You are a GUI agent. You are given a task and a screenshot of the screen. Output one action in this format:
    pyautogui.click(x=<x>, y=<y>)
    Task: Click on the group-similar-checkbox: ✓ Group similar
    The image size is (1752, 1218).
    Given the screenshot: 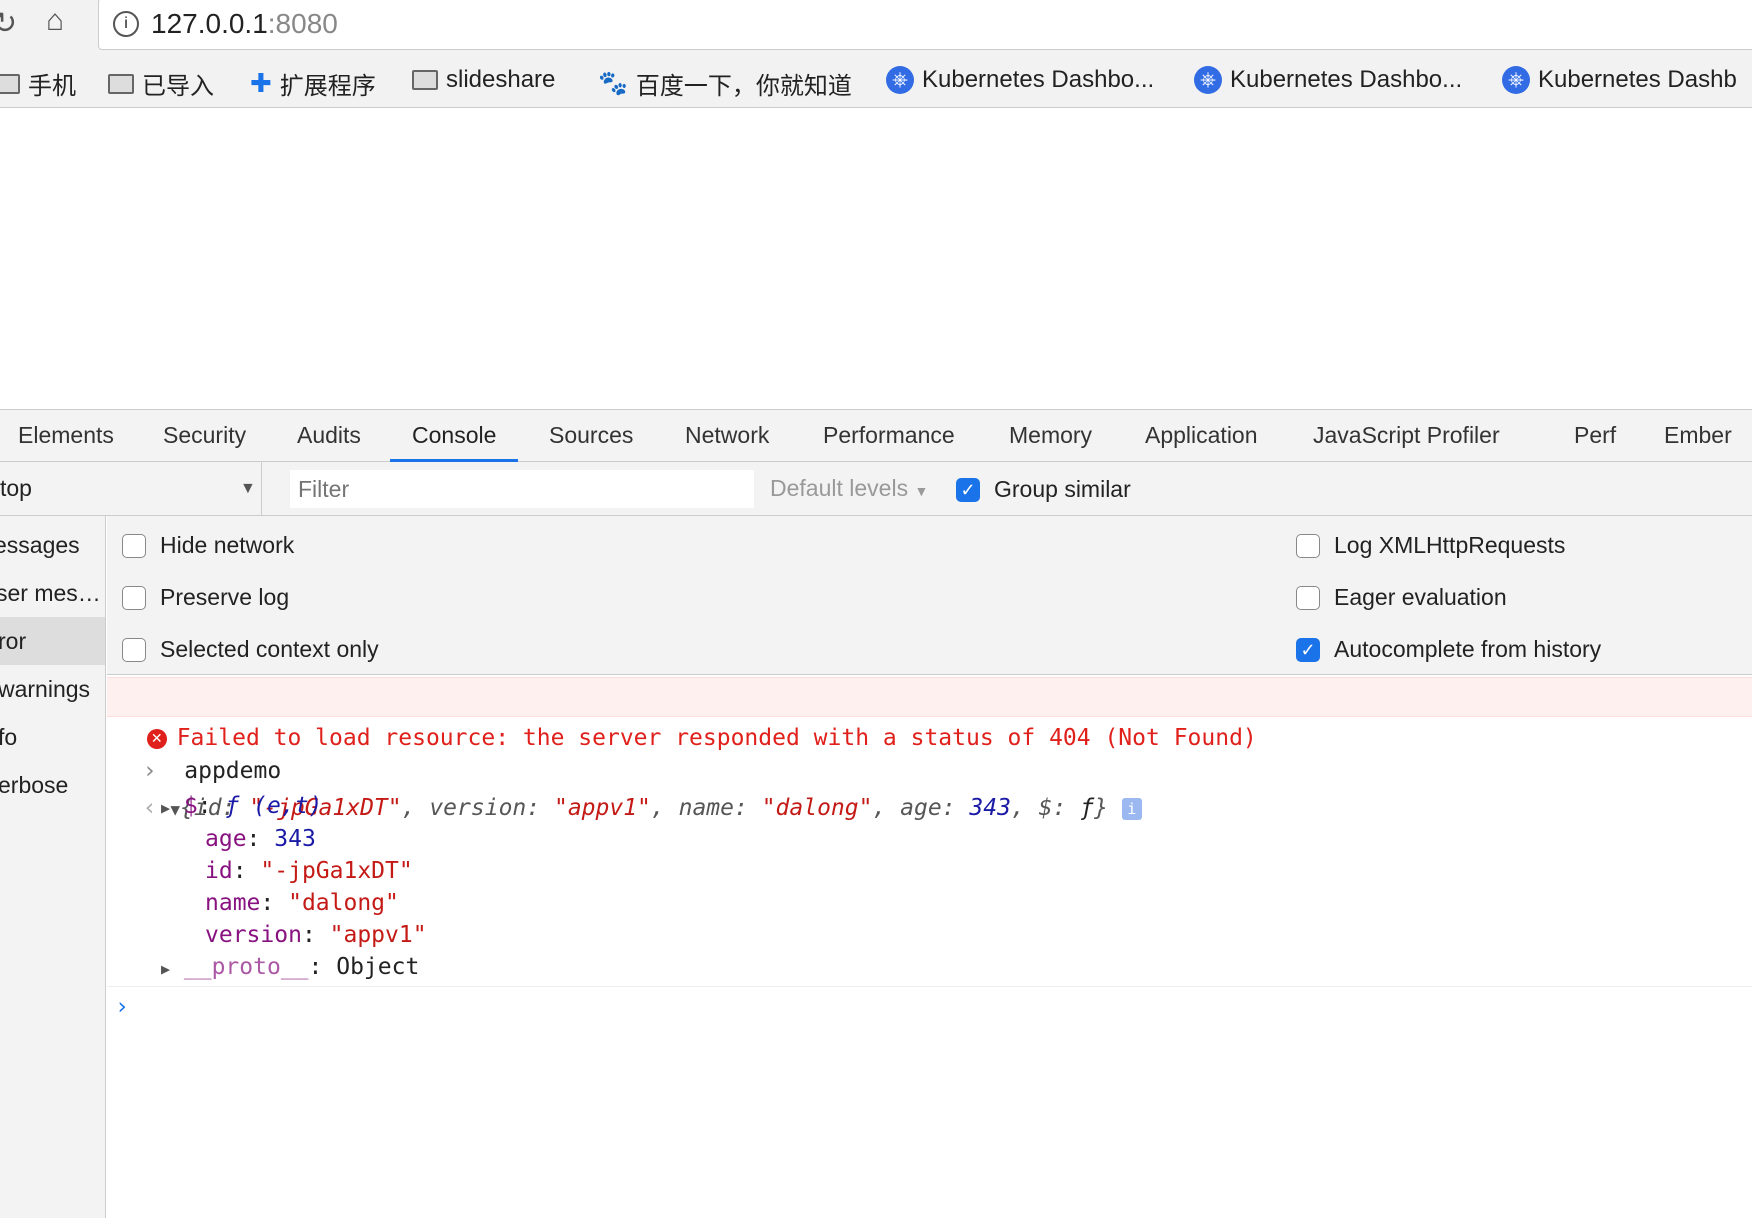 What is the action you would take?
    pyautogui.click(x=1043, y=489)
    